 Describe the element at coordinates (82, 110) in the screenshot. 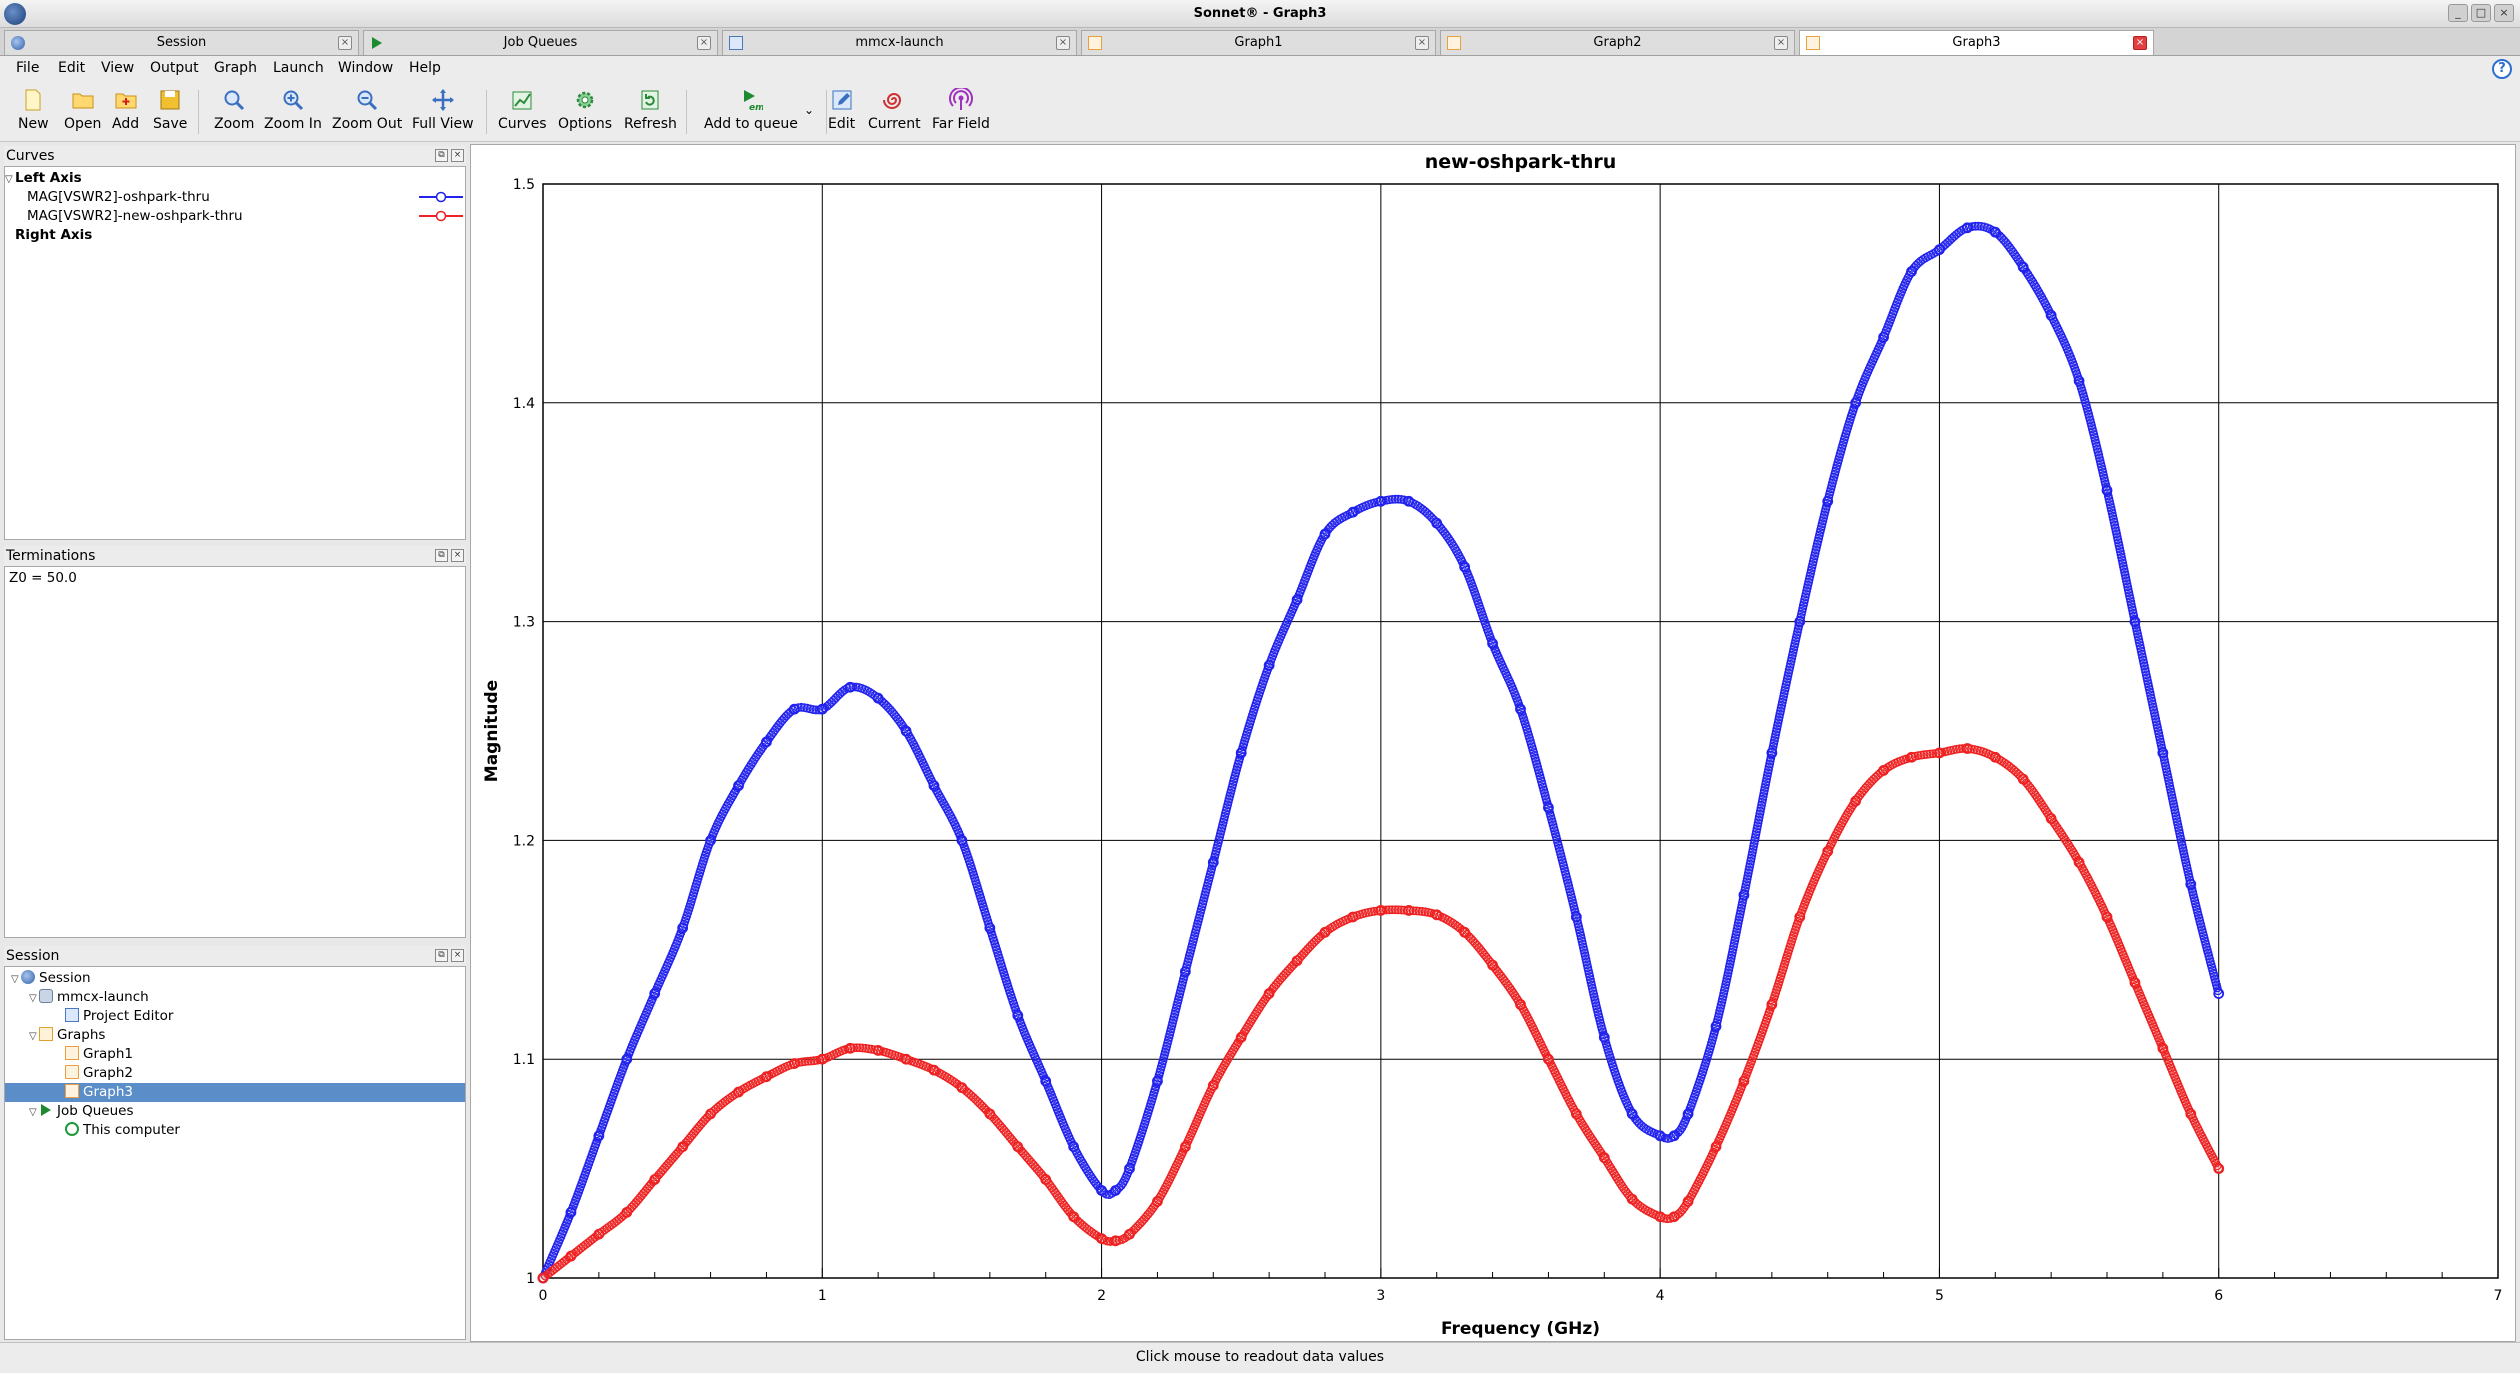

I see `open-button: Open` at that location.